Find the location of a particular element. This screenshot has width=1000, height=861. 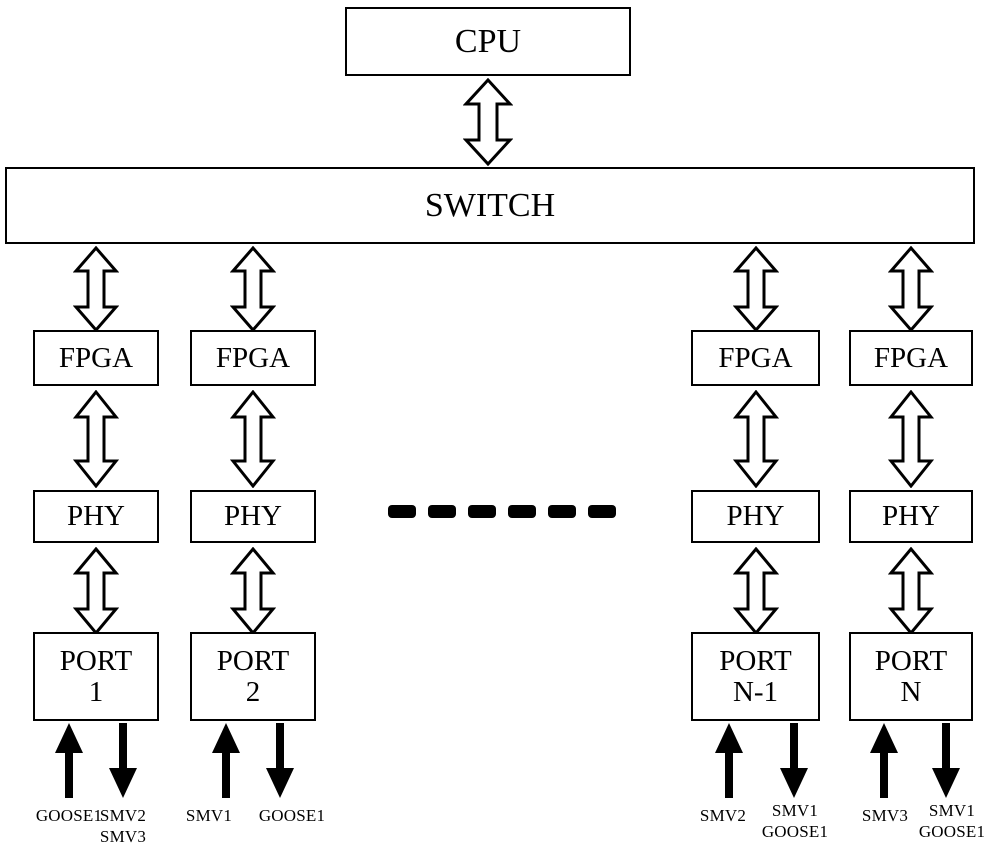

node-fpga-3-label: FPGA is located at coordinates (755, 357).